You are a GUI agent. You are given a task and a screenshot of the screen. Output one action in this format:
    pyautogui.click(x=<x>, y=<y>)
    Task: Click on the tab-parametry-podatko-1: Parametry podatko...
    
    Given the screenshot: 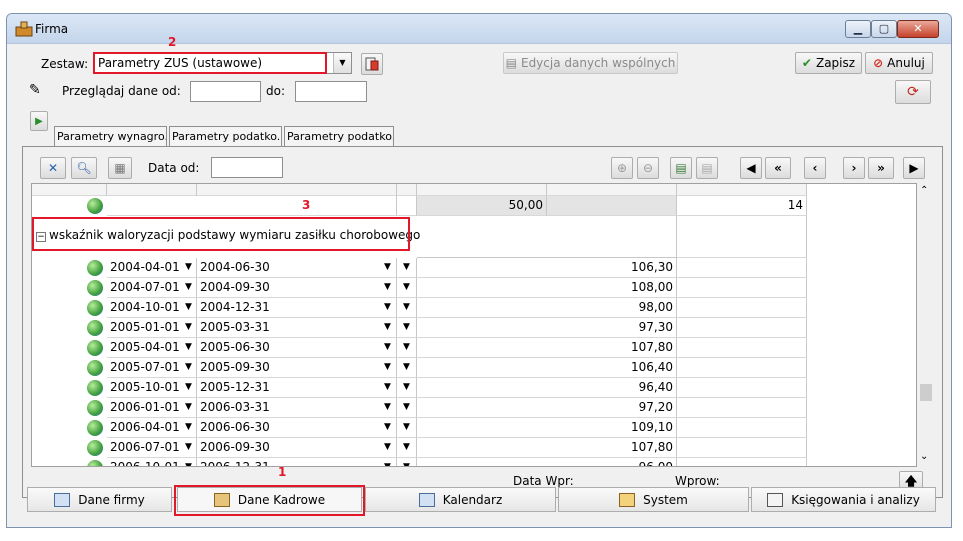 What is the action you would take?
    pyautogui.click(x=225, y=136)
    